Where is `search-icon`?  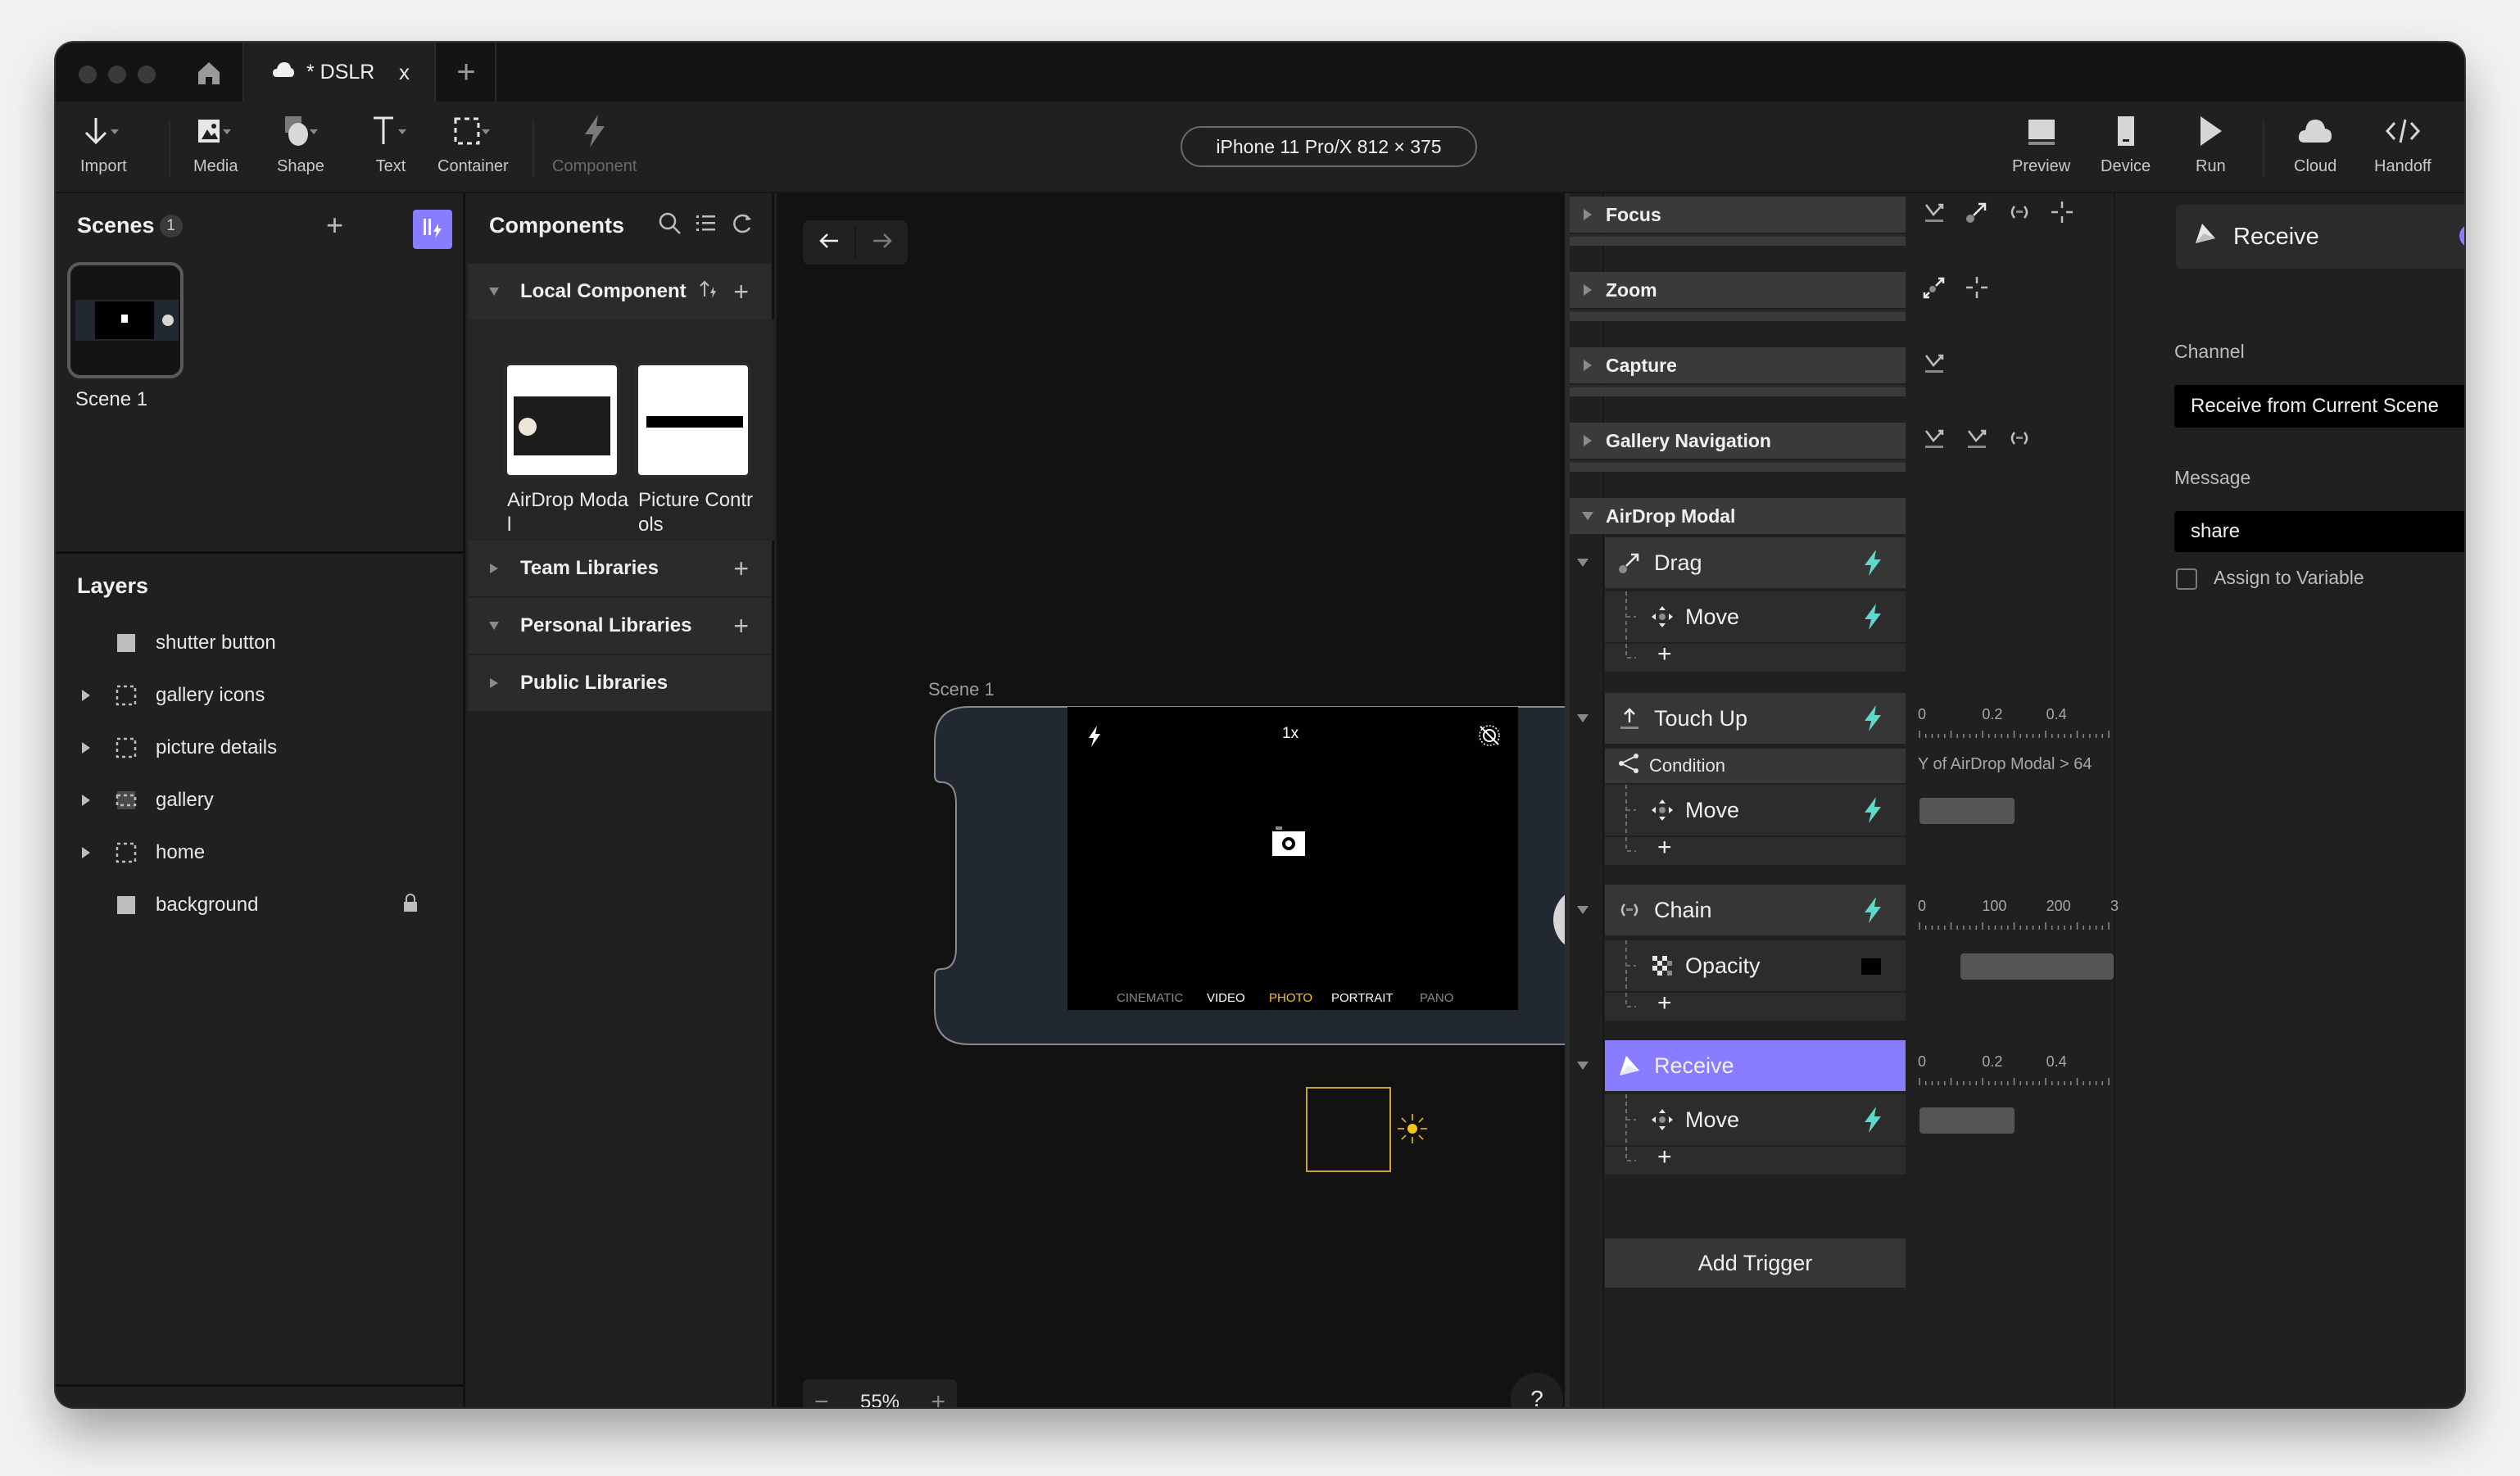 search-icon is located at coordinates (670, 225).